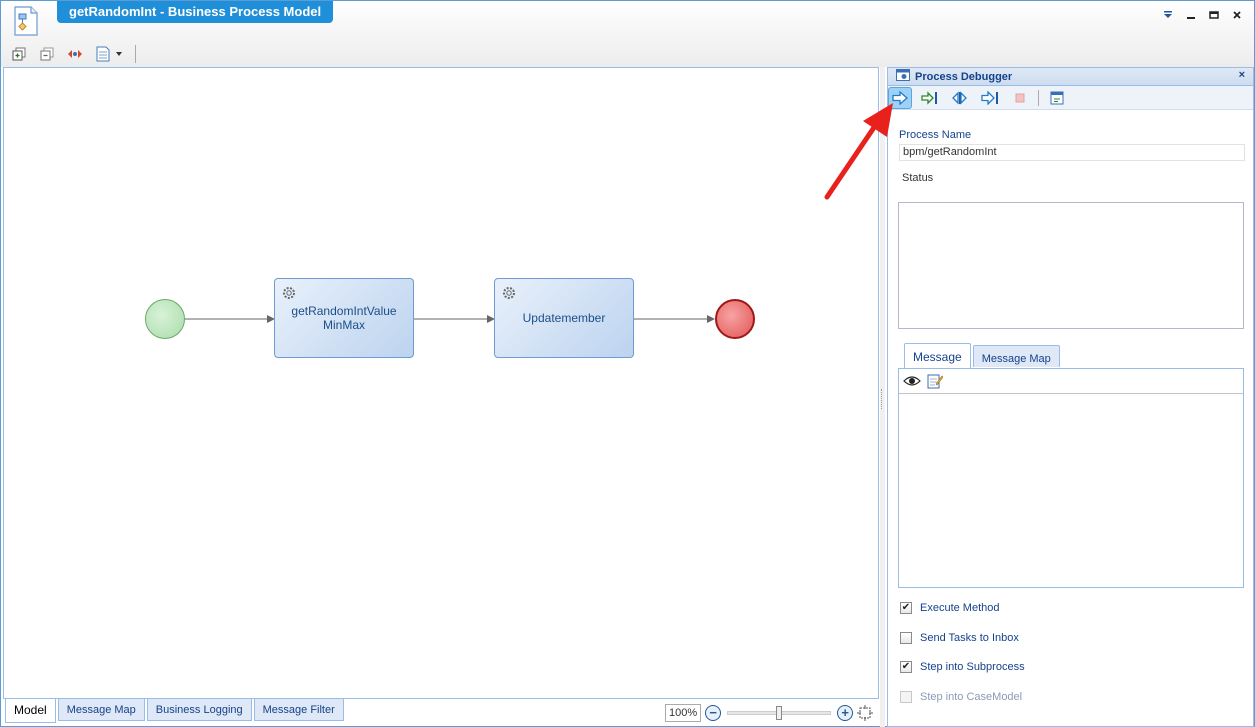 This screenshot has height=727, width=1255. I want to click on tab-model: Model, so click(30, 711).